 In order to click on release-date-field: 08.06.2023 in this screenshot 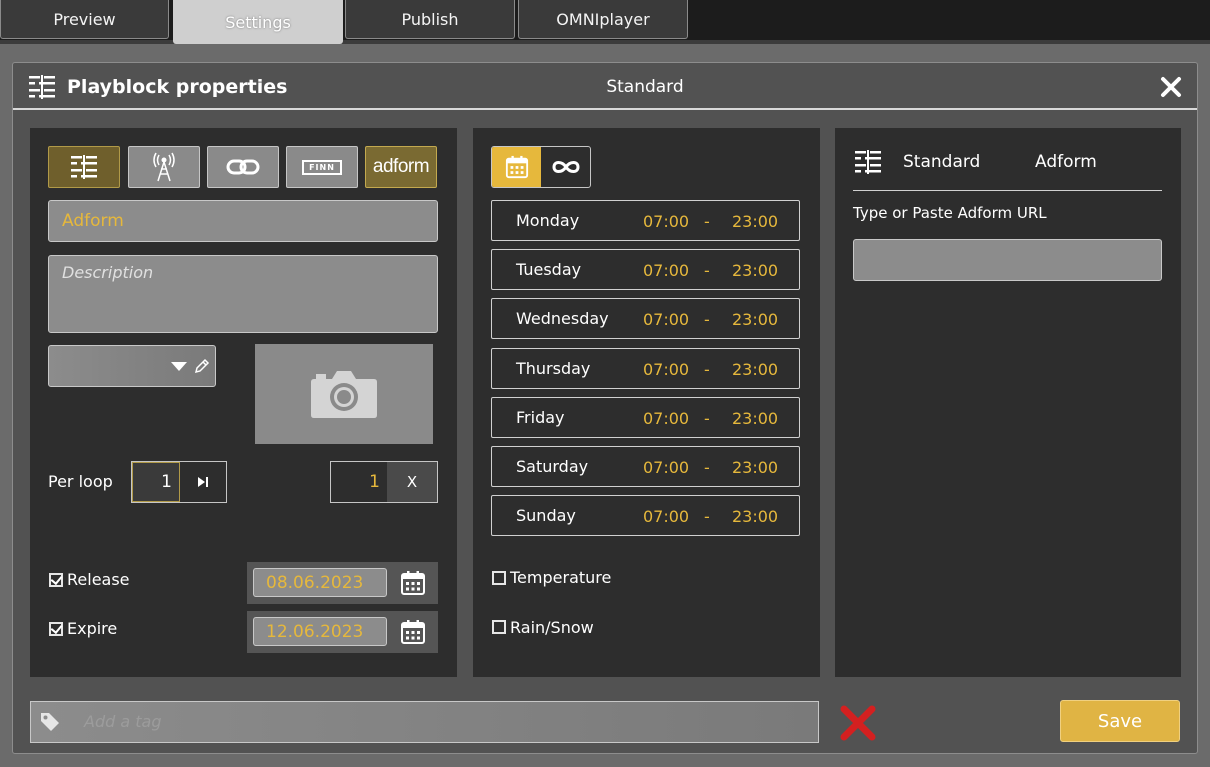, I will do `click(342, 583)`.